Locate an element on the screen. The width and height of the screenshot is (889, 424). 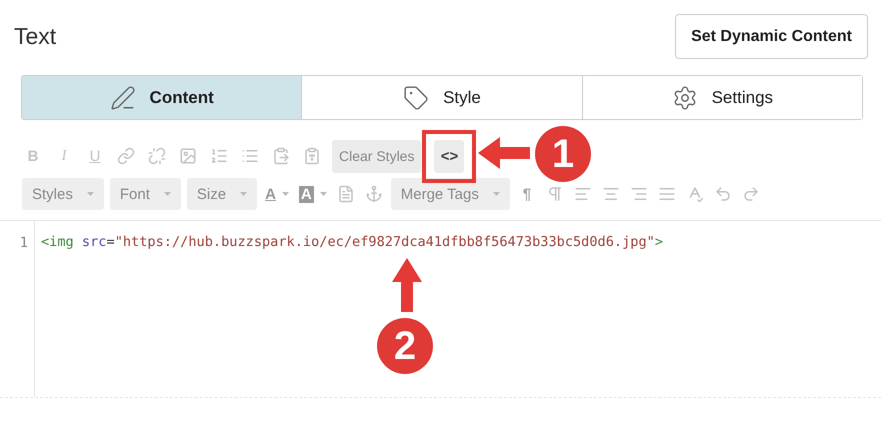
set-dynamic-content-button: Set Dynamic Content is located at coordinates (771, 36).